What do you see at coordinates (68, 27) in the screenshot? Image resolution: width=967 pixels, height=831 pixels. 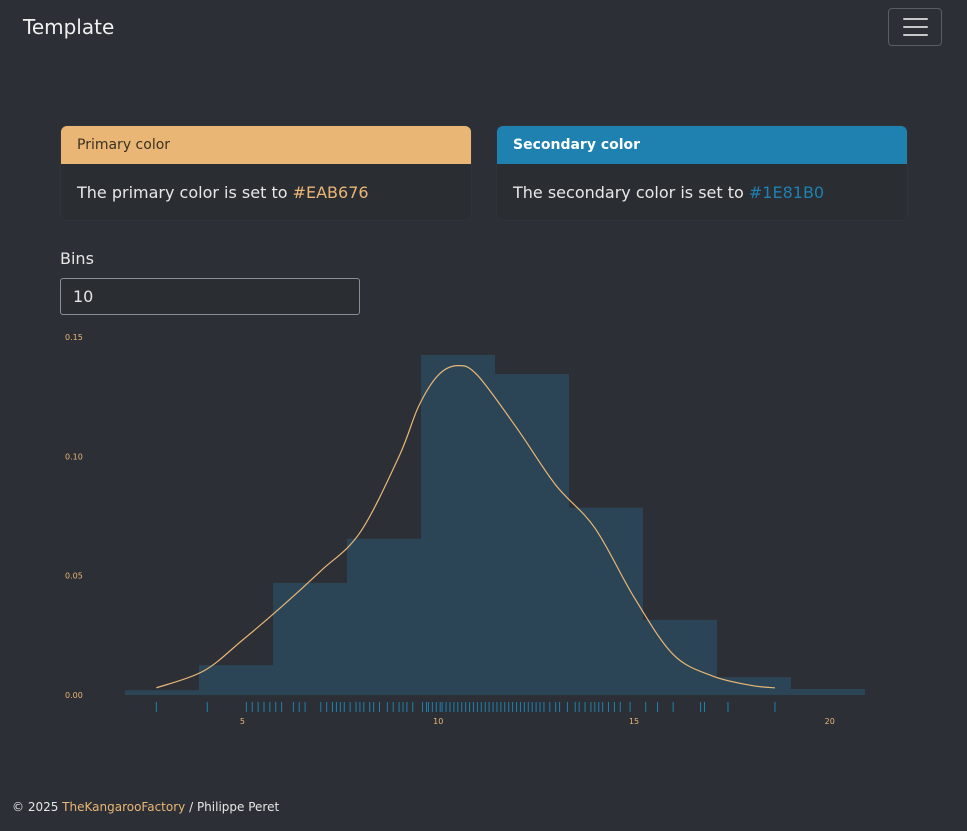 I see `brand-title: Template` at bounding box center [68, 27].